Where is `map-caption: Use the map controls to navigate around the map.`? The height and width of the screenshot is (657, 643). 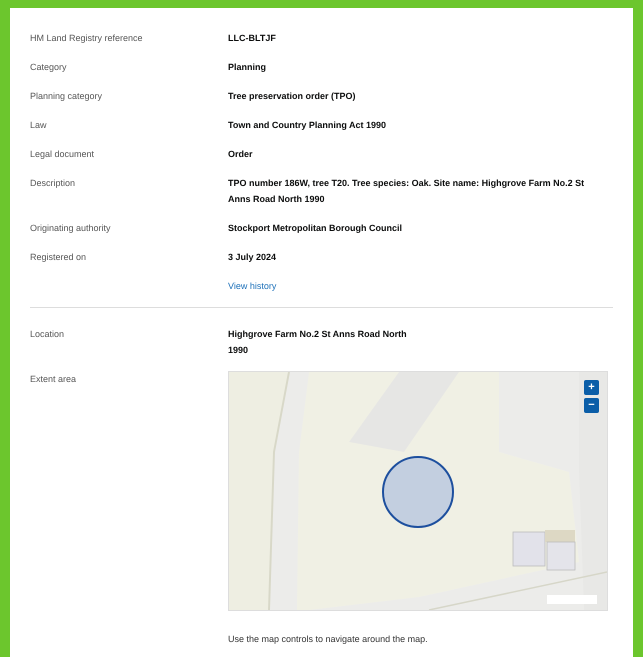
map-caption: Use the map controls to navigate around the map. is located at coordinates (328, 639).